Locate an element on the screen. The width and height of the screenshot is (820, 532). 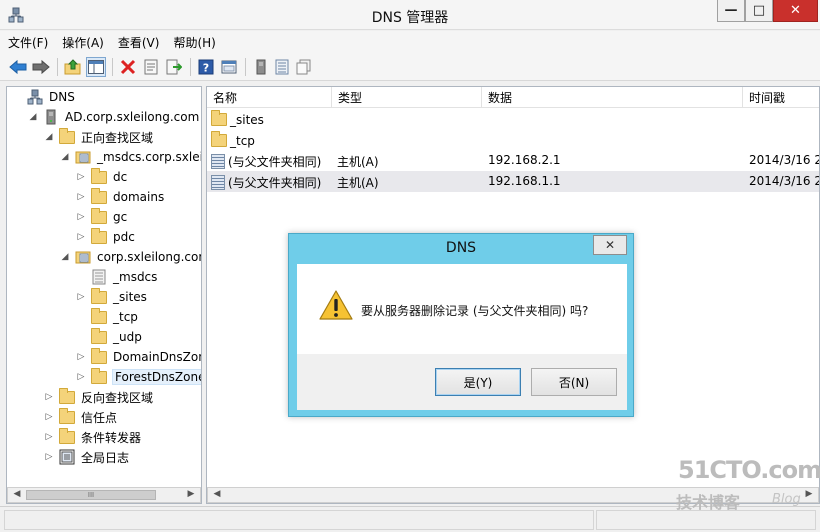
tree-item: ▷ domains is located at coordinates (119, 197).